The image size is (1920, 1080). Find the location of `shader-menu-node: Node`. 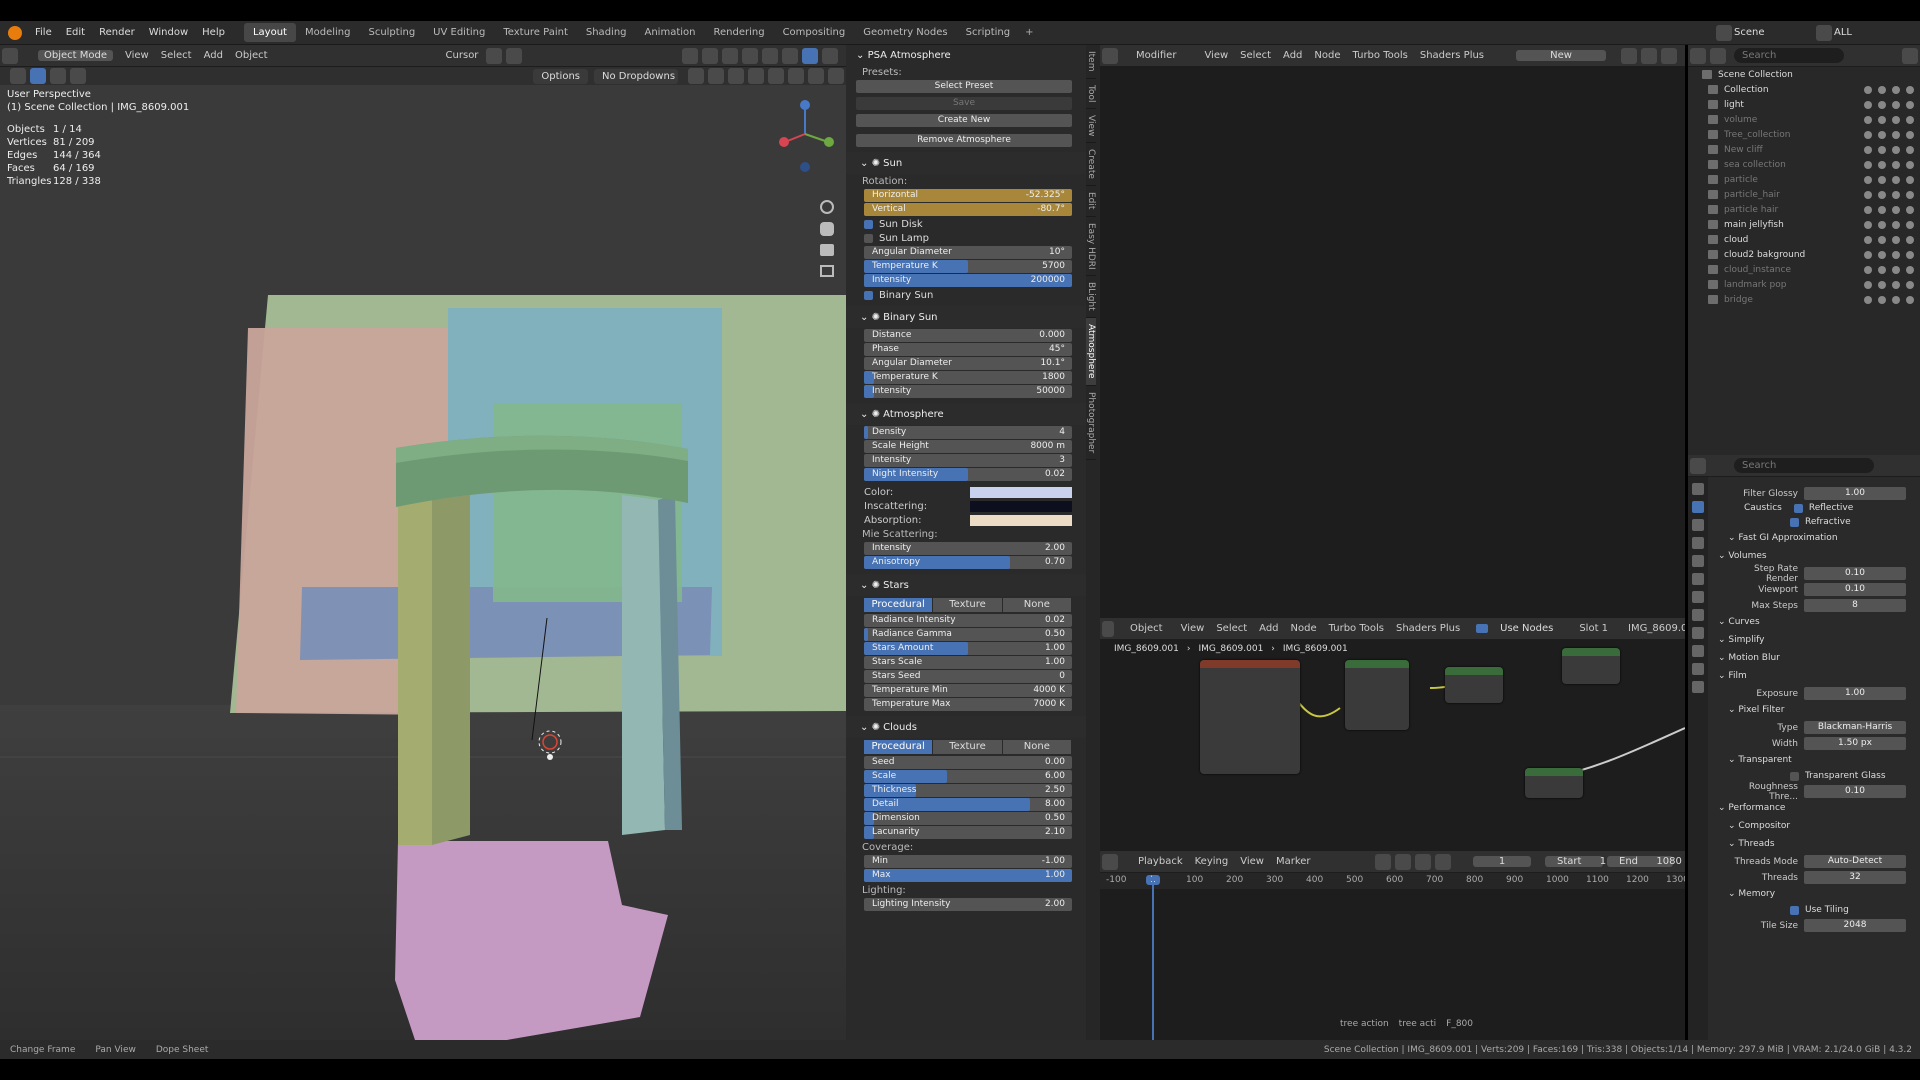

shader-menu-node: Node is located at coordinates (1304, 628).